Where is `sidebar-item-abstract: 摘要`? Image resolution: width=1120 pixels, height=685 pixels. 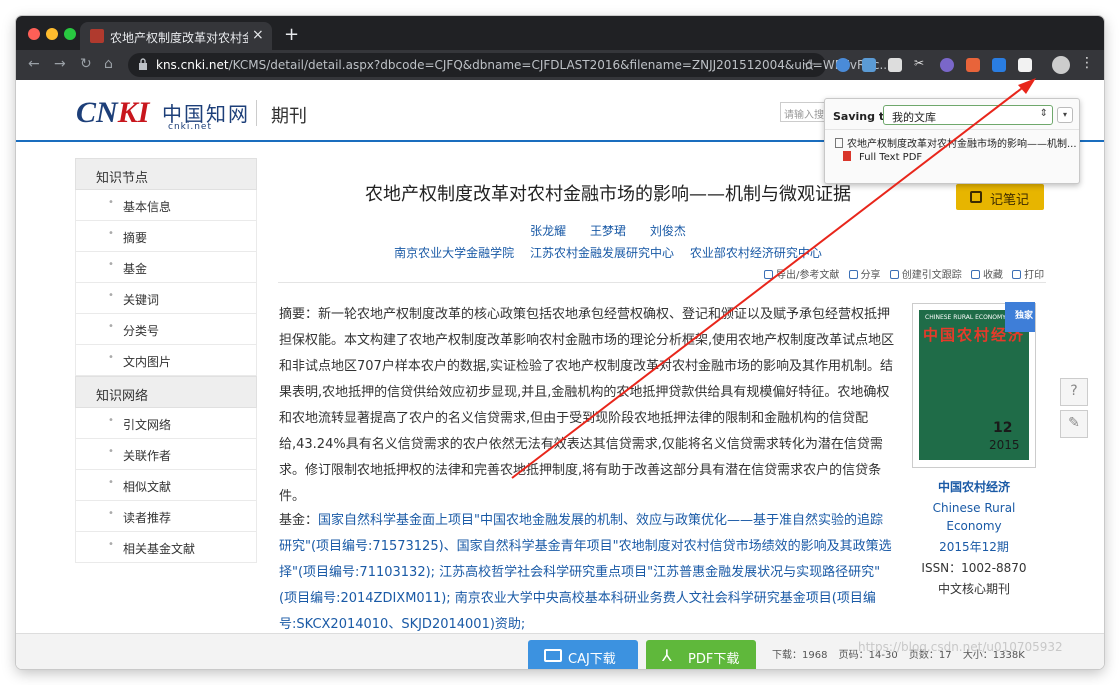 sidebar-item-abstract: 摘要 is located at coordinates (166, 236).